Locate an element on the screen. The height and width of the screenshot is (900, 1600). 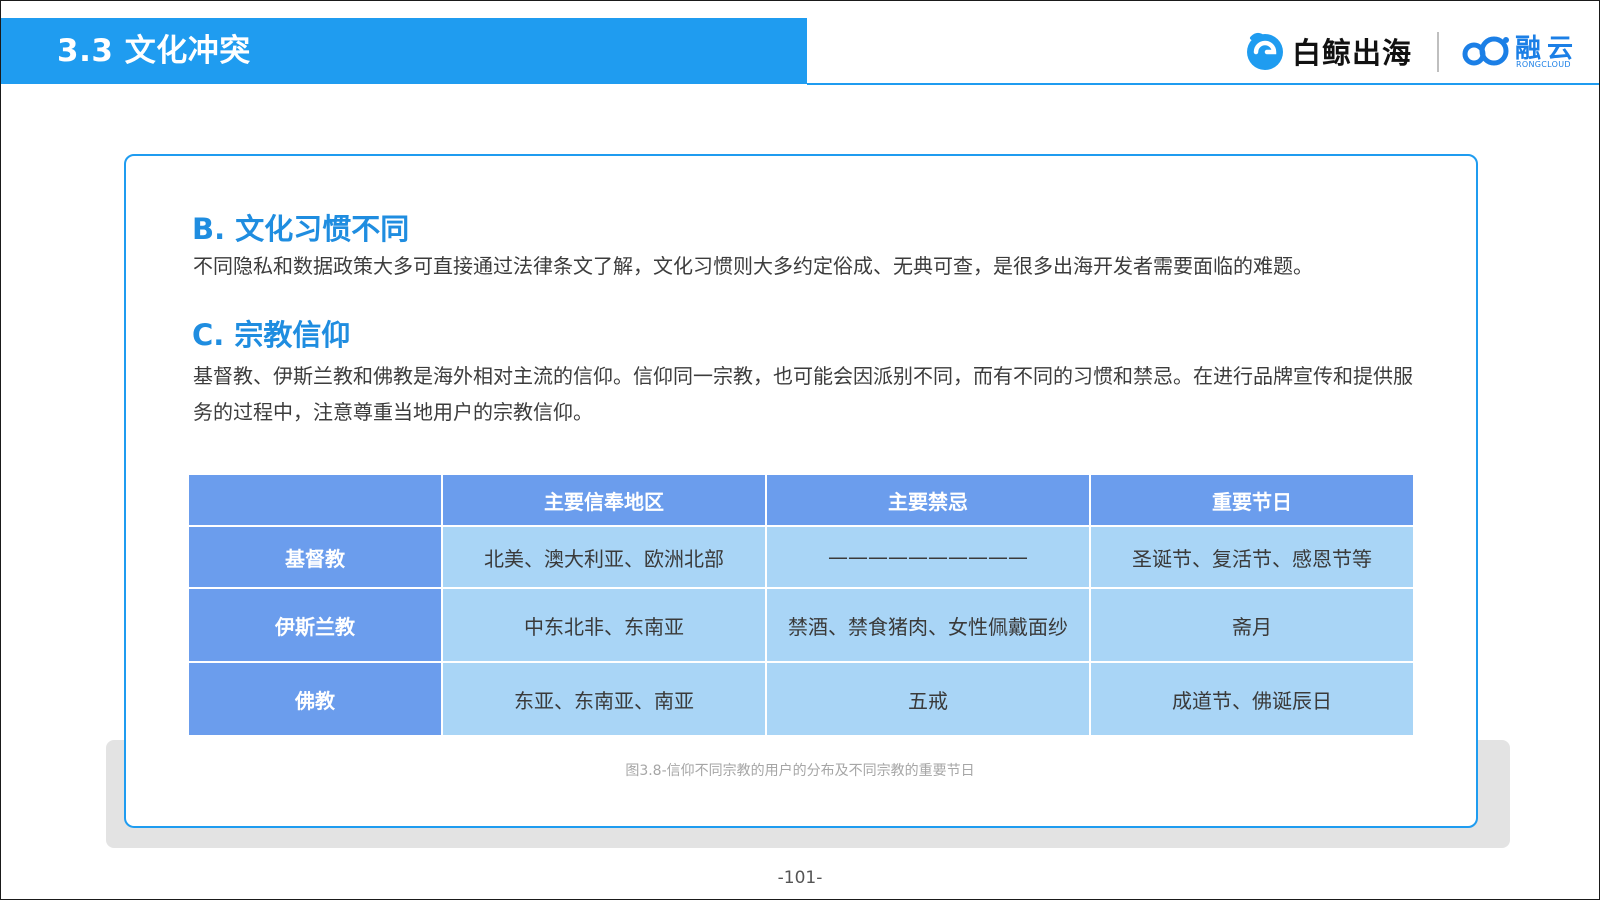
rongcloud-logo-icon is located at coordinates (1485, 51).